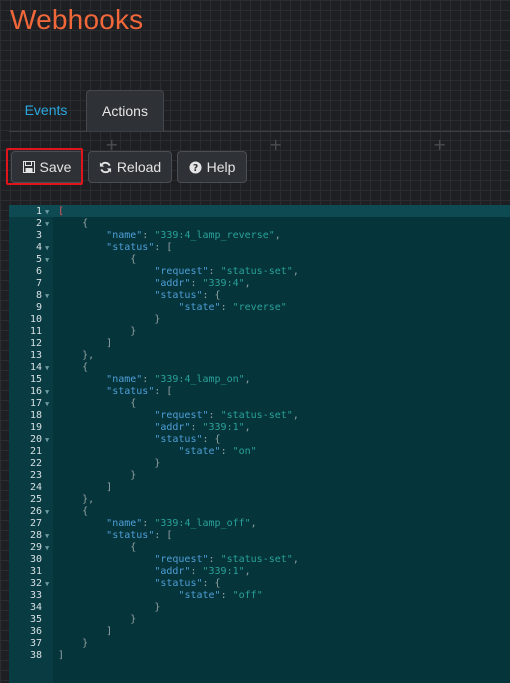 Image resolution: width=510 pixels, height=683 pixels. What do you see at coordinates (202, 523) in the screenshot?
I see `json-string: "339:4_lamp_off"` at bounding box center [202, 523].